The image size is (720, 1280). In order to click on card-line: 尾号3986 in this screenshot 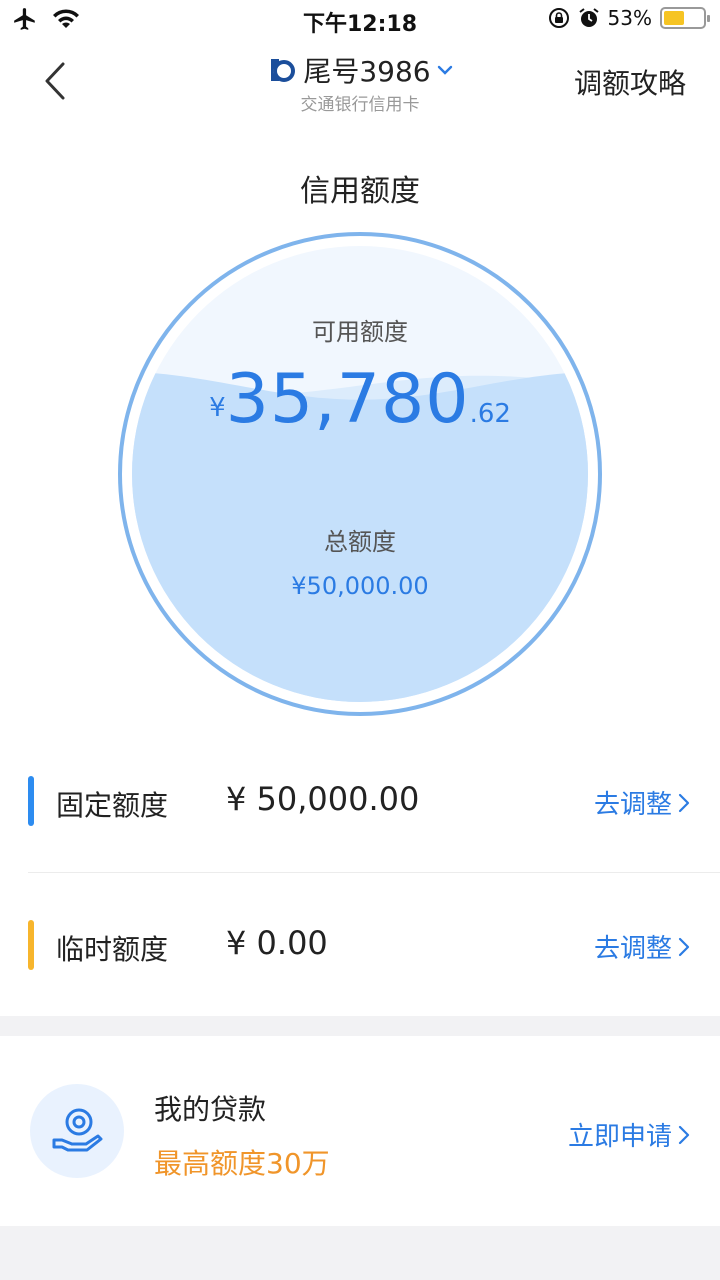, I will do `click(359, 70)`.